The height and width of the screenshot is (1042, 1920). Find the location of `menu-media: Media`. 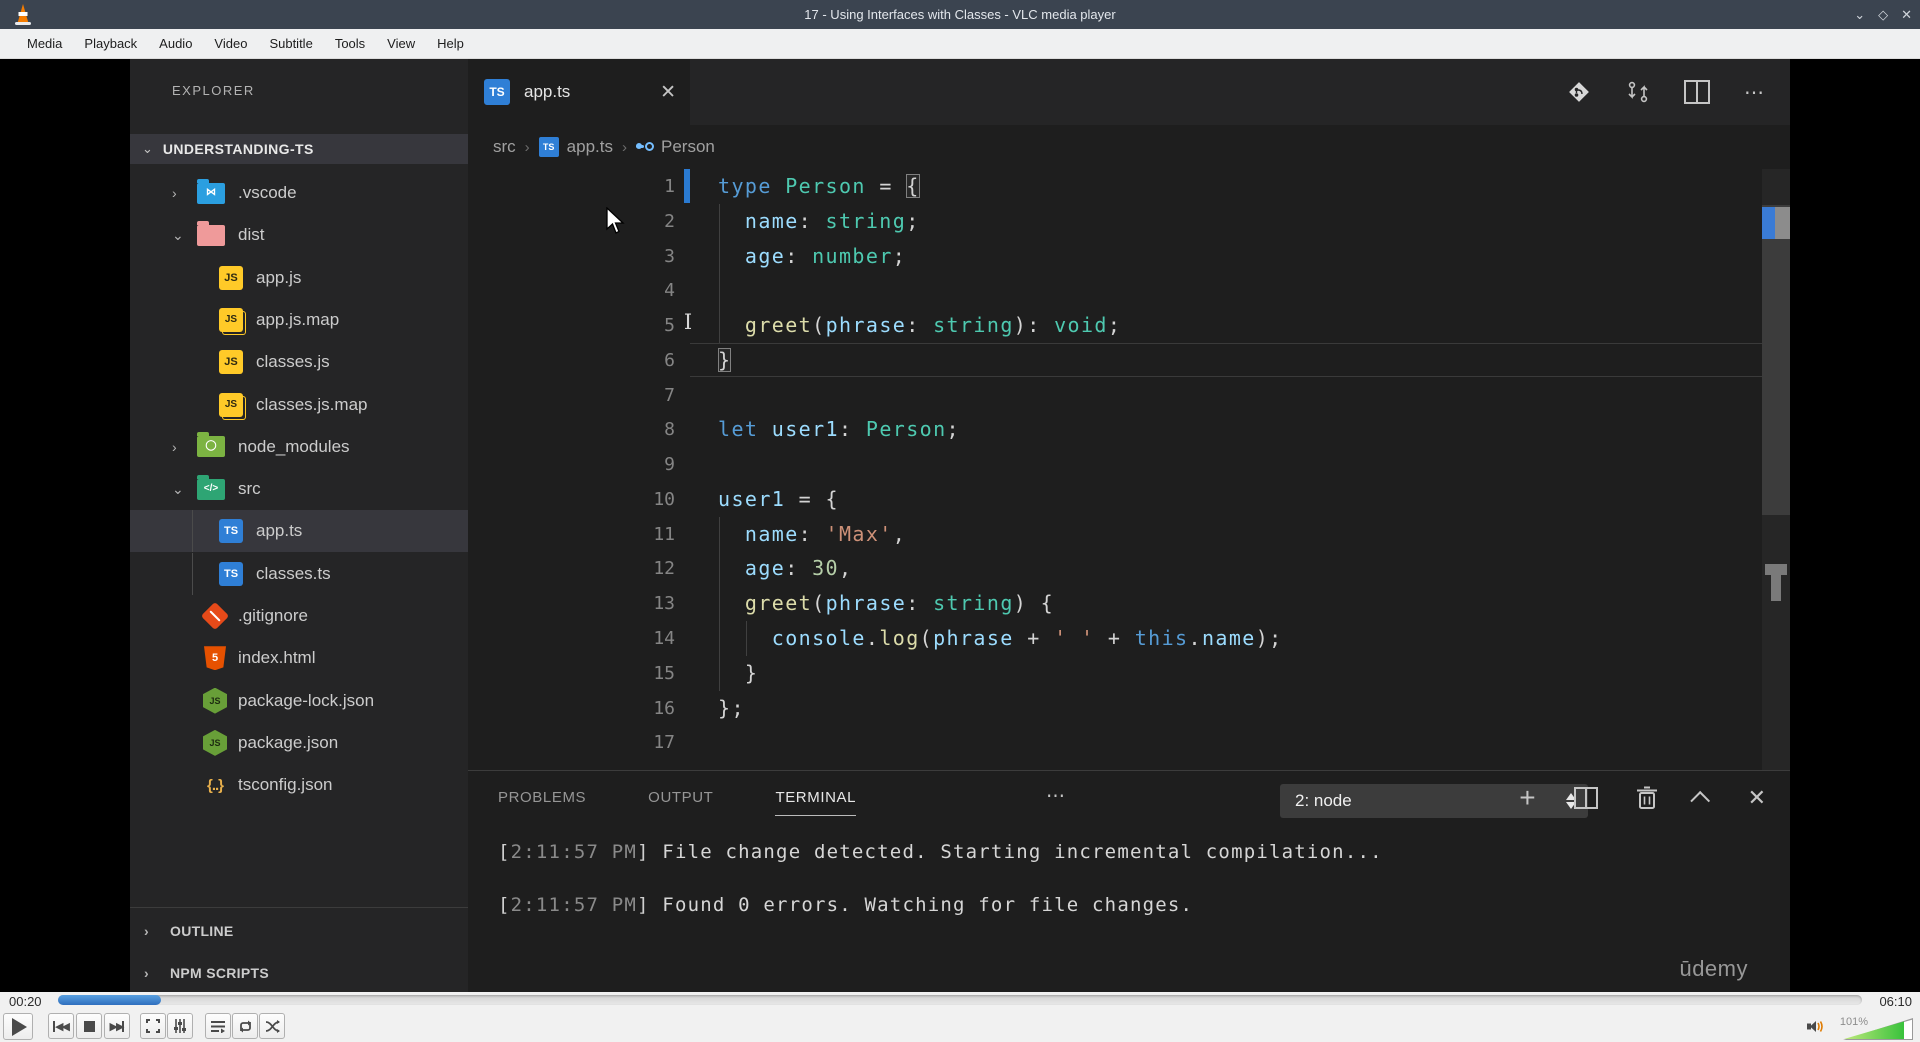

menu-media: Media is located at coordinates (44, 43).